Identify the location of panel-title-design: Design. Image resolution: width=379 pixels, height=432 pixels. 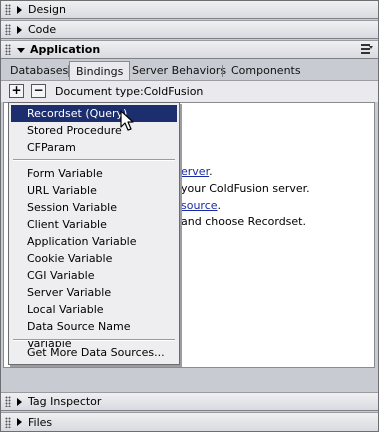
(47, 9).